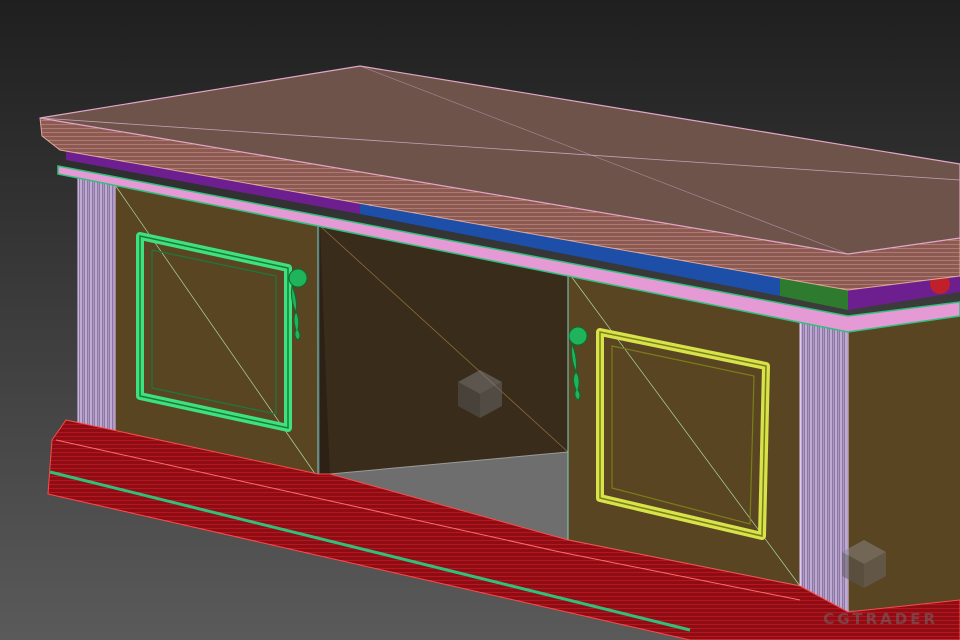  Describe the element at coordinates (880, 619) in the screenshot. I see `watermark-text: CGTRADER` at that location.